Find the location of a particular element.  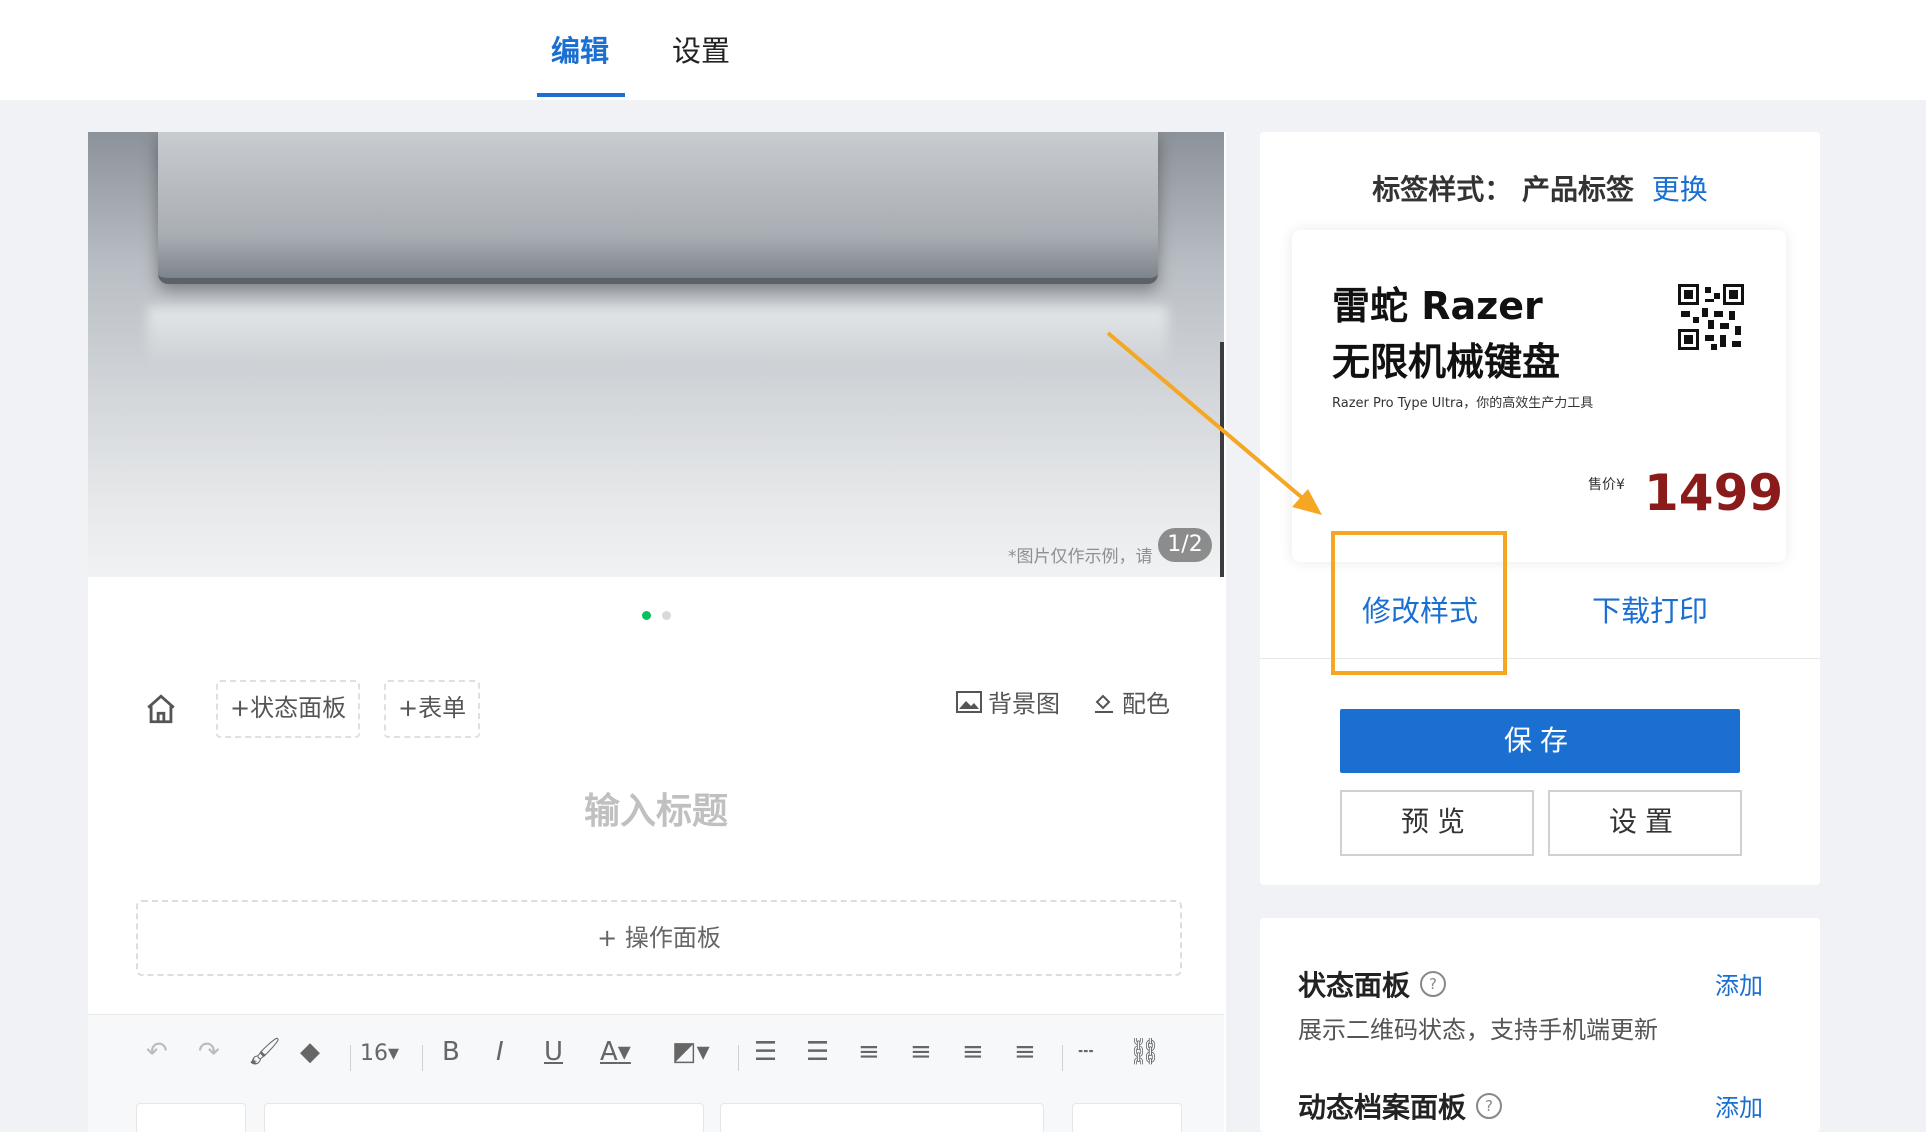

align-left-icon: ≡ is located at coordinates (869, 1052).